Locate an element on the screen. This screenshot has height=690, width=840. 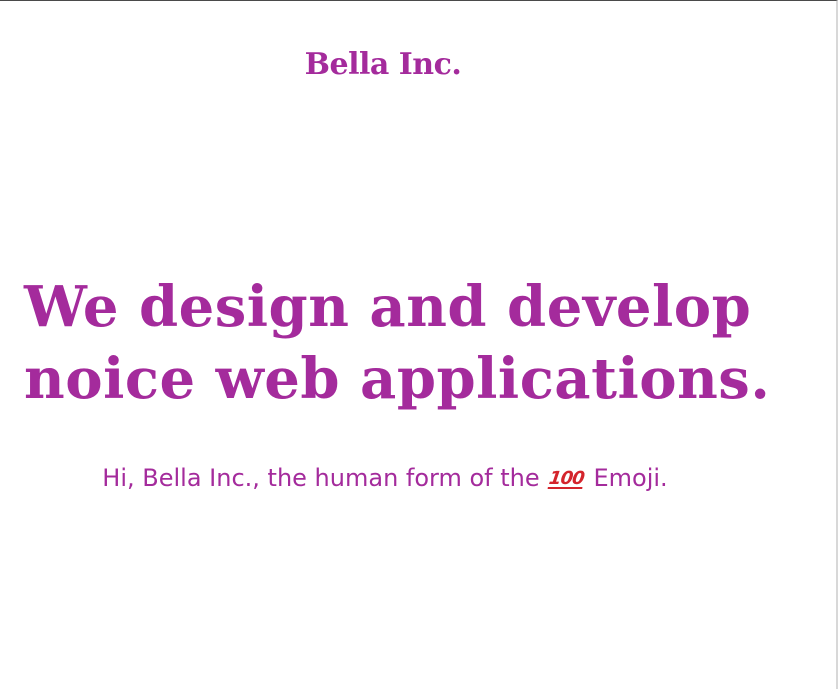
headline-line-2: noice web applications. is located at coordinates (397, 379).